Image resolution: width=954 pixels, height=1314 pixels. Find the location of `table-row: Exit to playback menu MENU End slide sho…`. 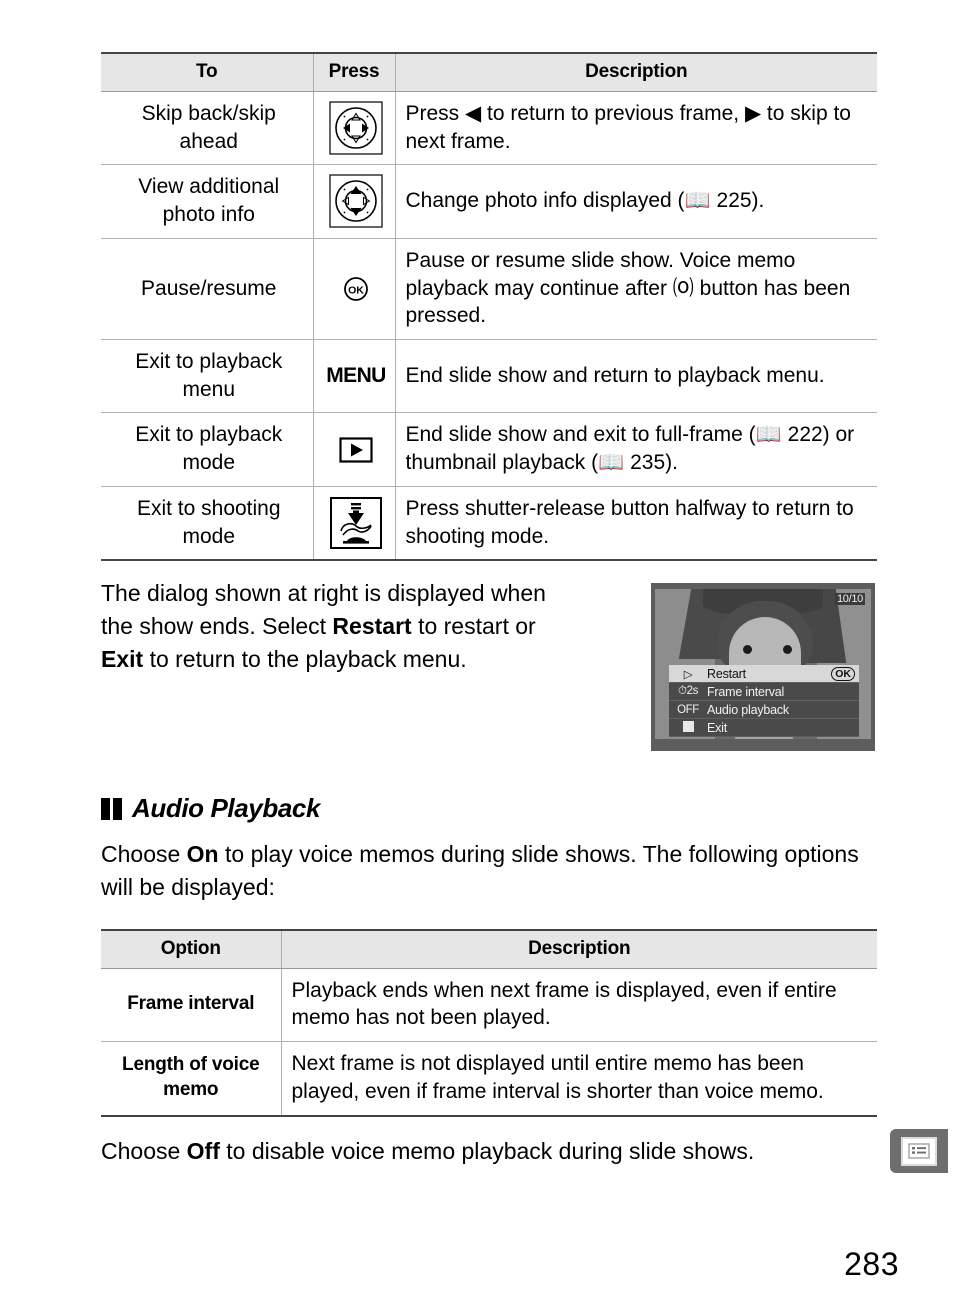

table-row: Exit to playback menu MENU End slide sho… is located at coordinates (489, 376).